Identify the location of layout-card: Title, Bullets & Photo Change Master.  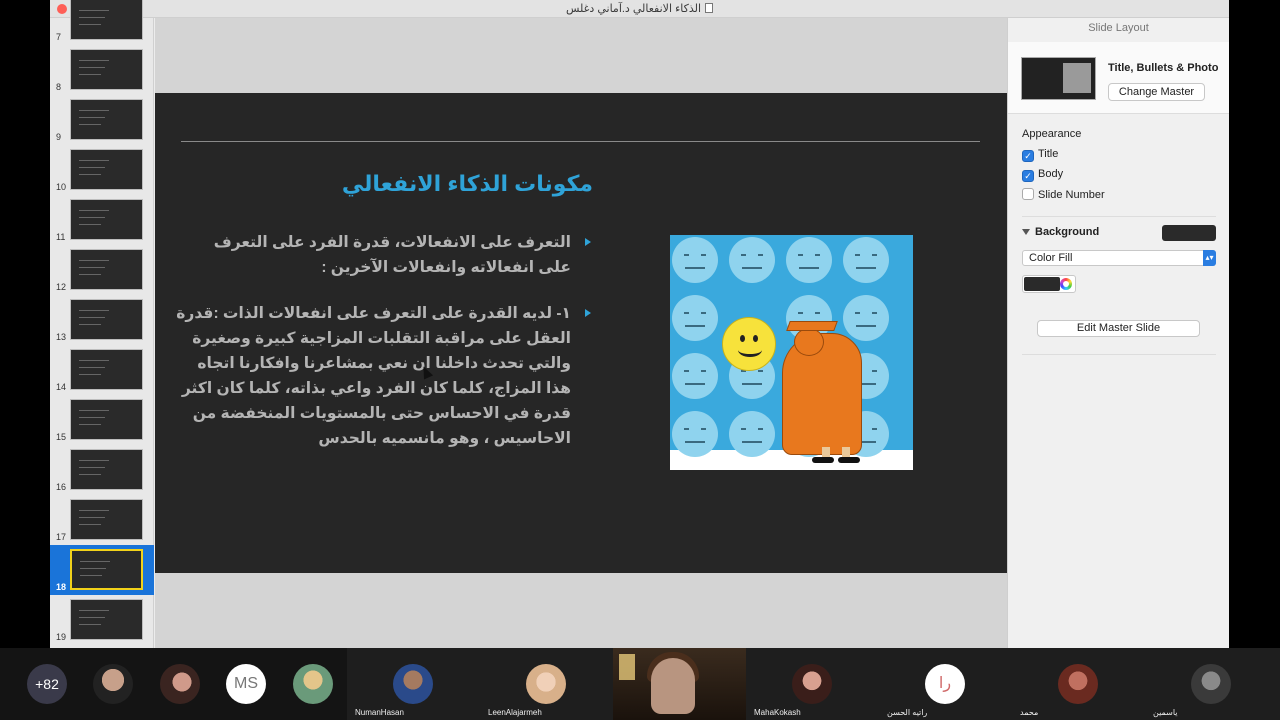
(1118, 78).